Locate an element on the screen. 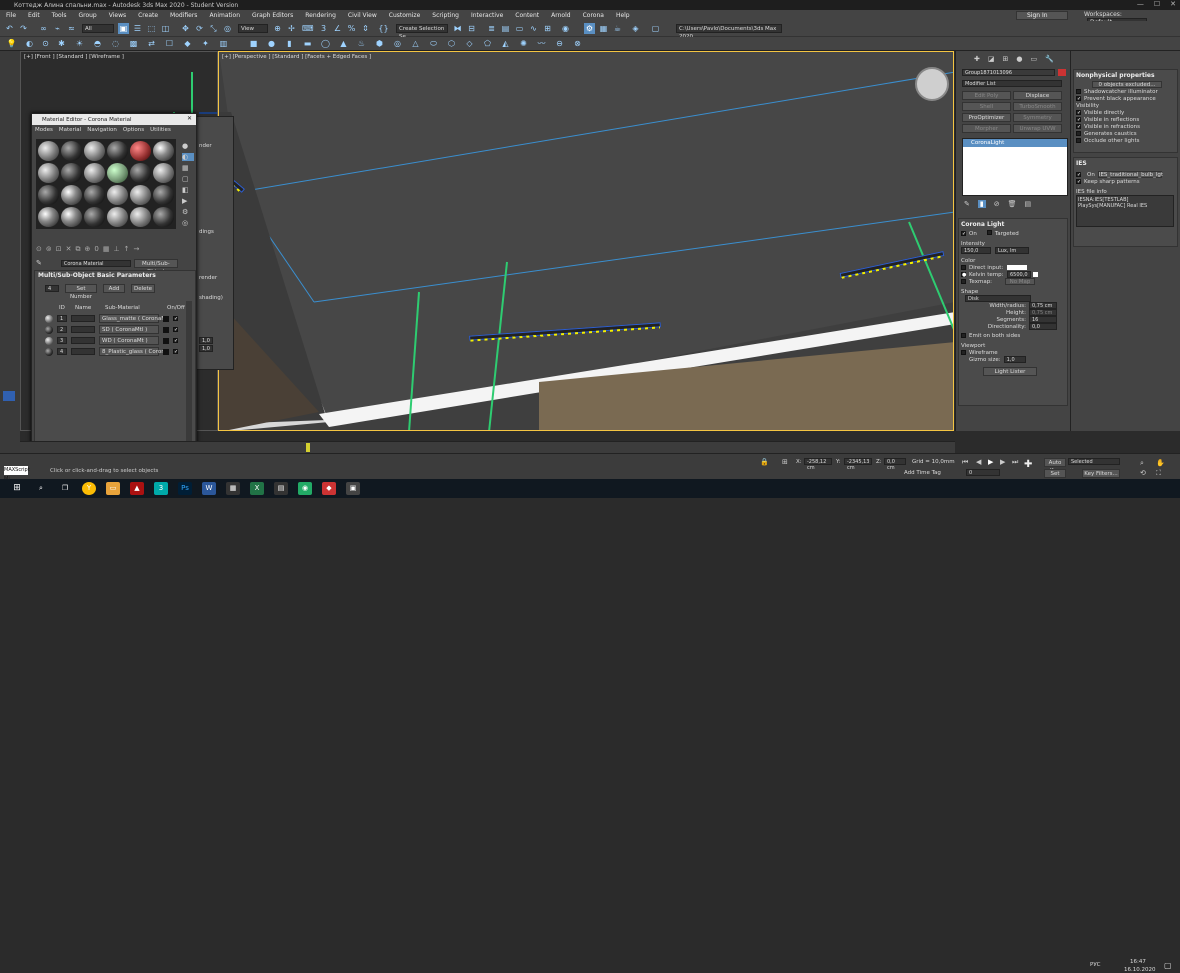 The image size is (1180, 973). edit-named-selection-icon: {} is located at coordinates (383, 28).